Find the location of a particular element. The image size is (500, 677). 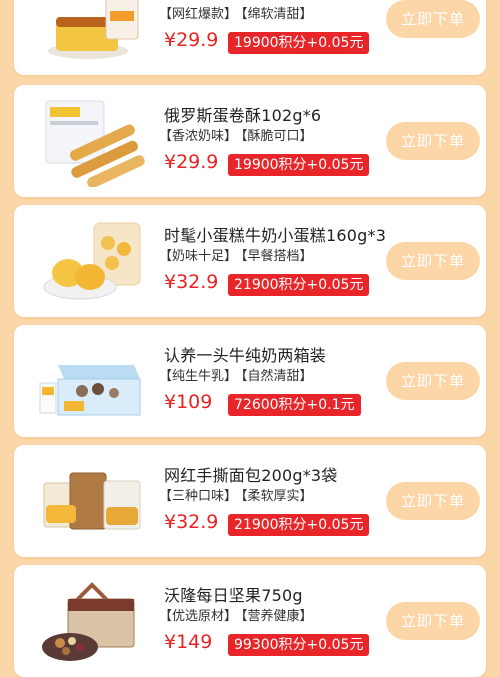

product-tags: 【奶味十足】 【早餐搭档】 is located at coordinates (238, 254).